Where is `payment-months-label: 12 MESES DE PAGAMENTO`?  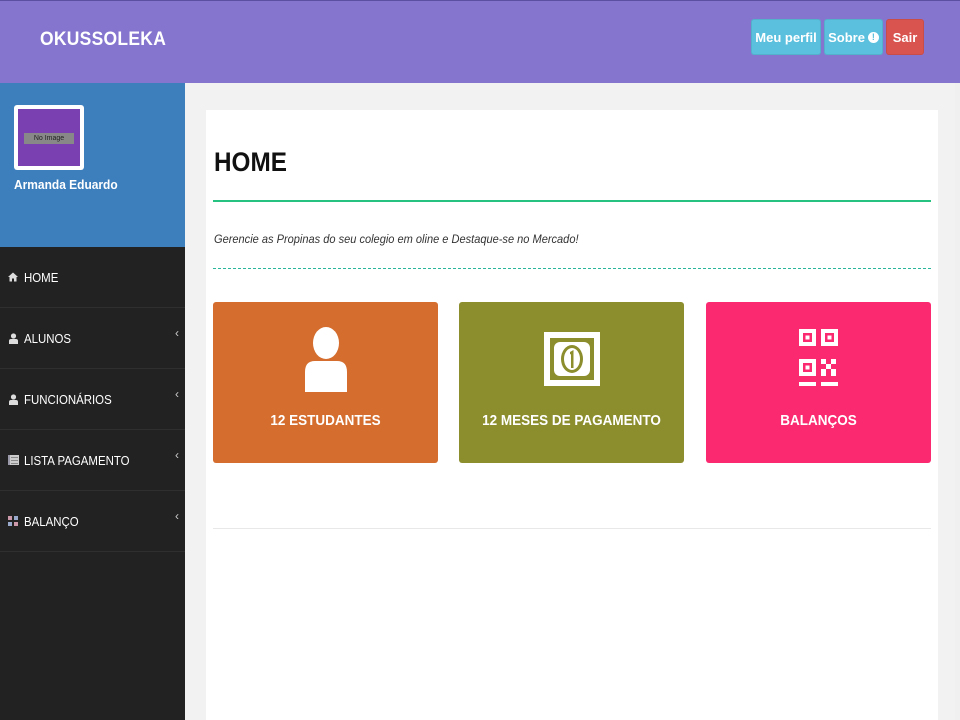
payment-months-label: 12 MESES DE PAGAMENTO is located at coordinates (571, 420).